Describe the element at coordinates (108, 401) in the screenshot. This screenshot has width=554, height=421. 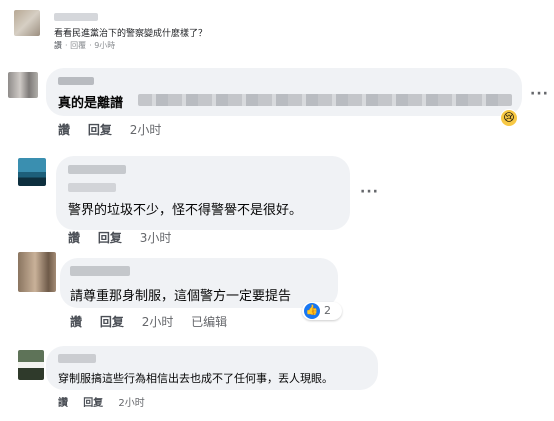
I see `comment-4-actions: 讚 回复 2小时` at that location.